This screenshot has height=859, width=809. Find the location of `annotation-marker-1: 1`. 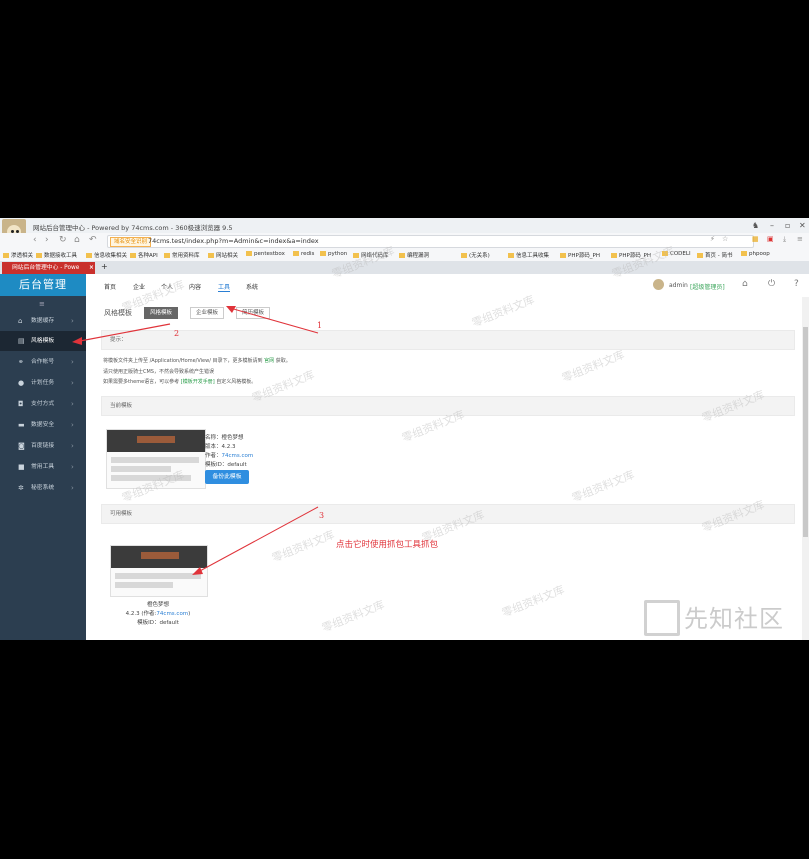

annotation-marker-1: 1 is located at coordinates (320, 325).